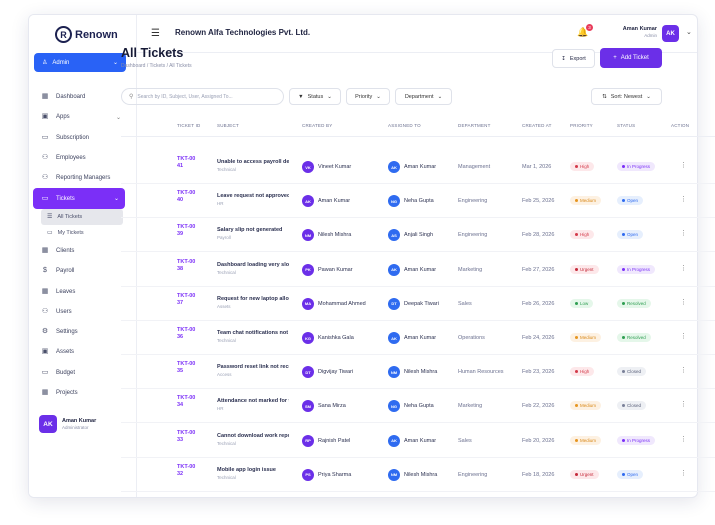  Describe the element at coordinates (680, 125) in the screenshot. I see `column-header: ACTION` at that location.